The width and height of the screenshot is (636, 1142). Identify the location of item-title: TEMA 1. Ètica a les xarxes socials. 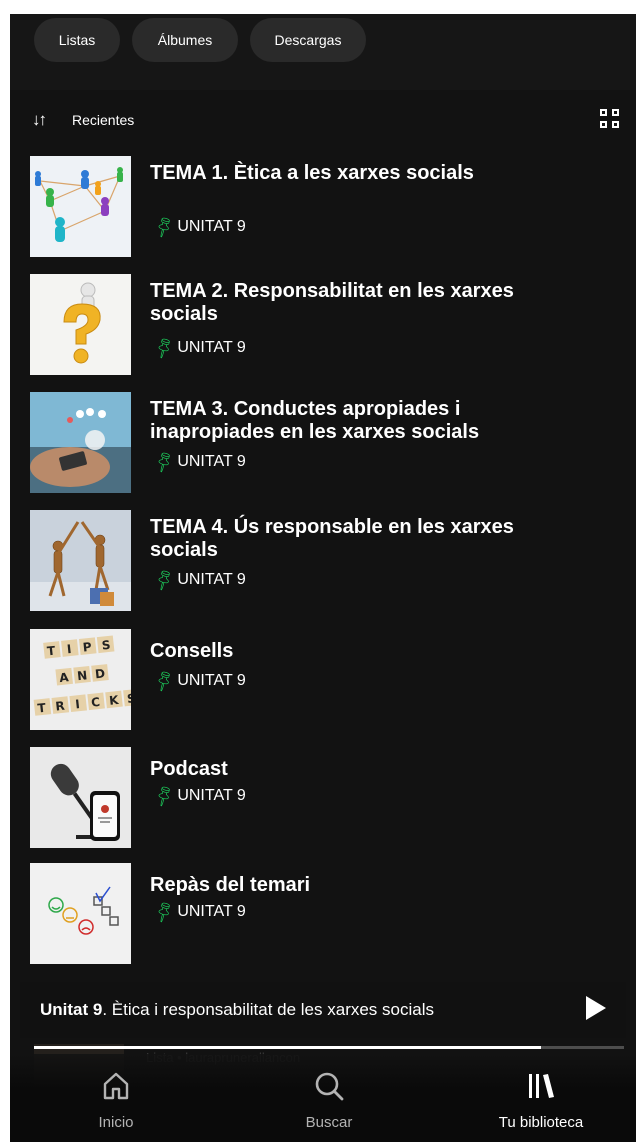
(312, 173).